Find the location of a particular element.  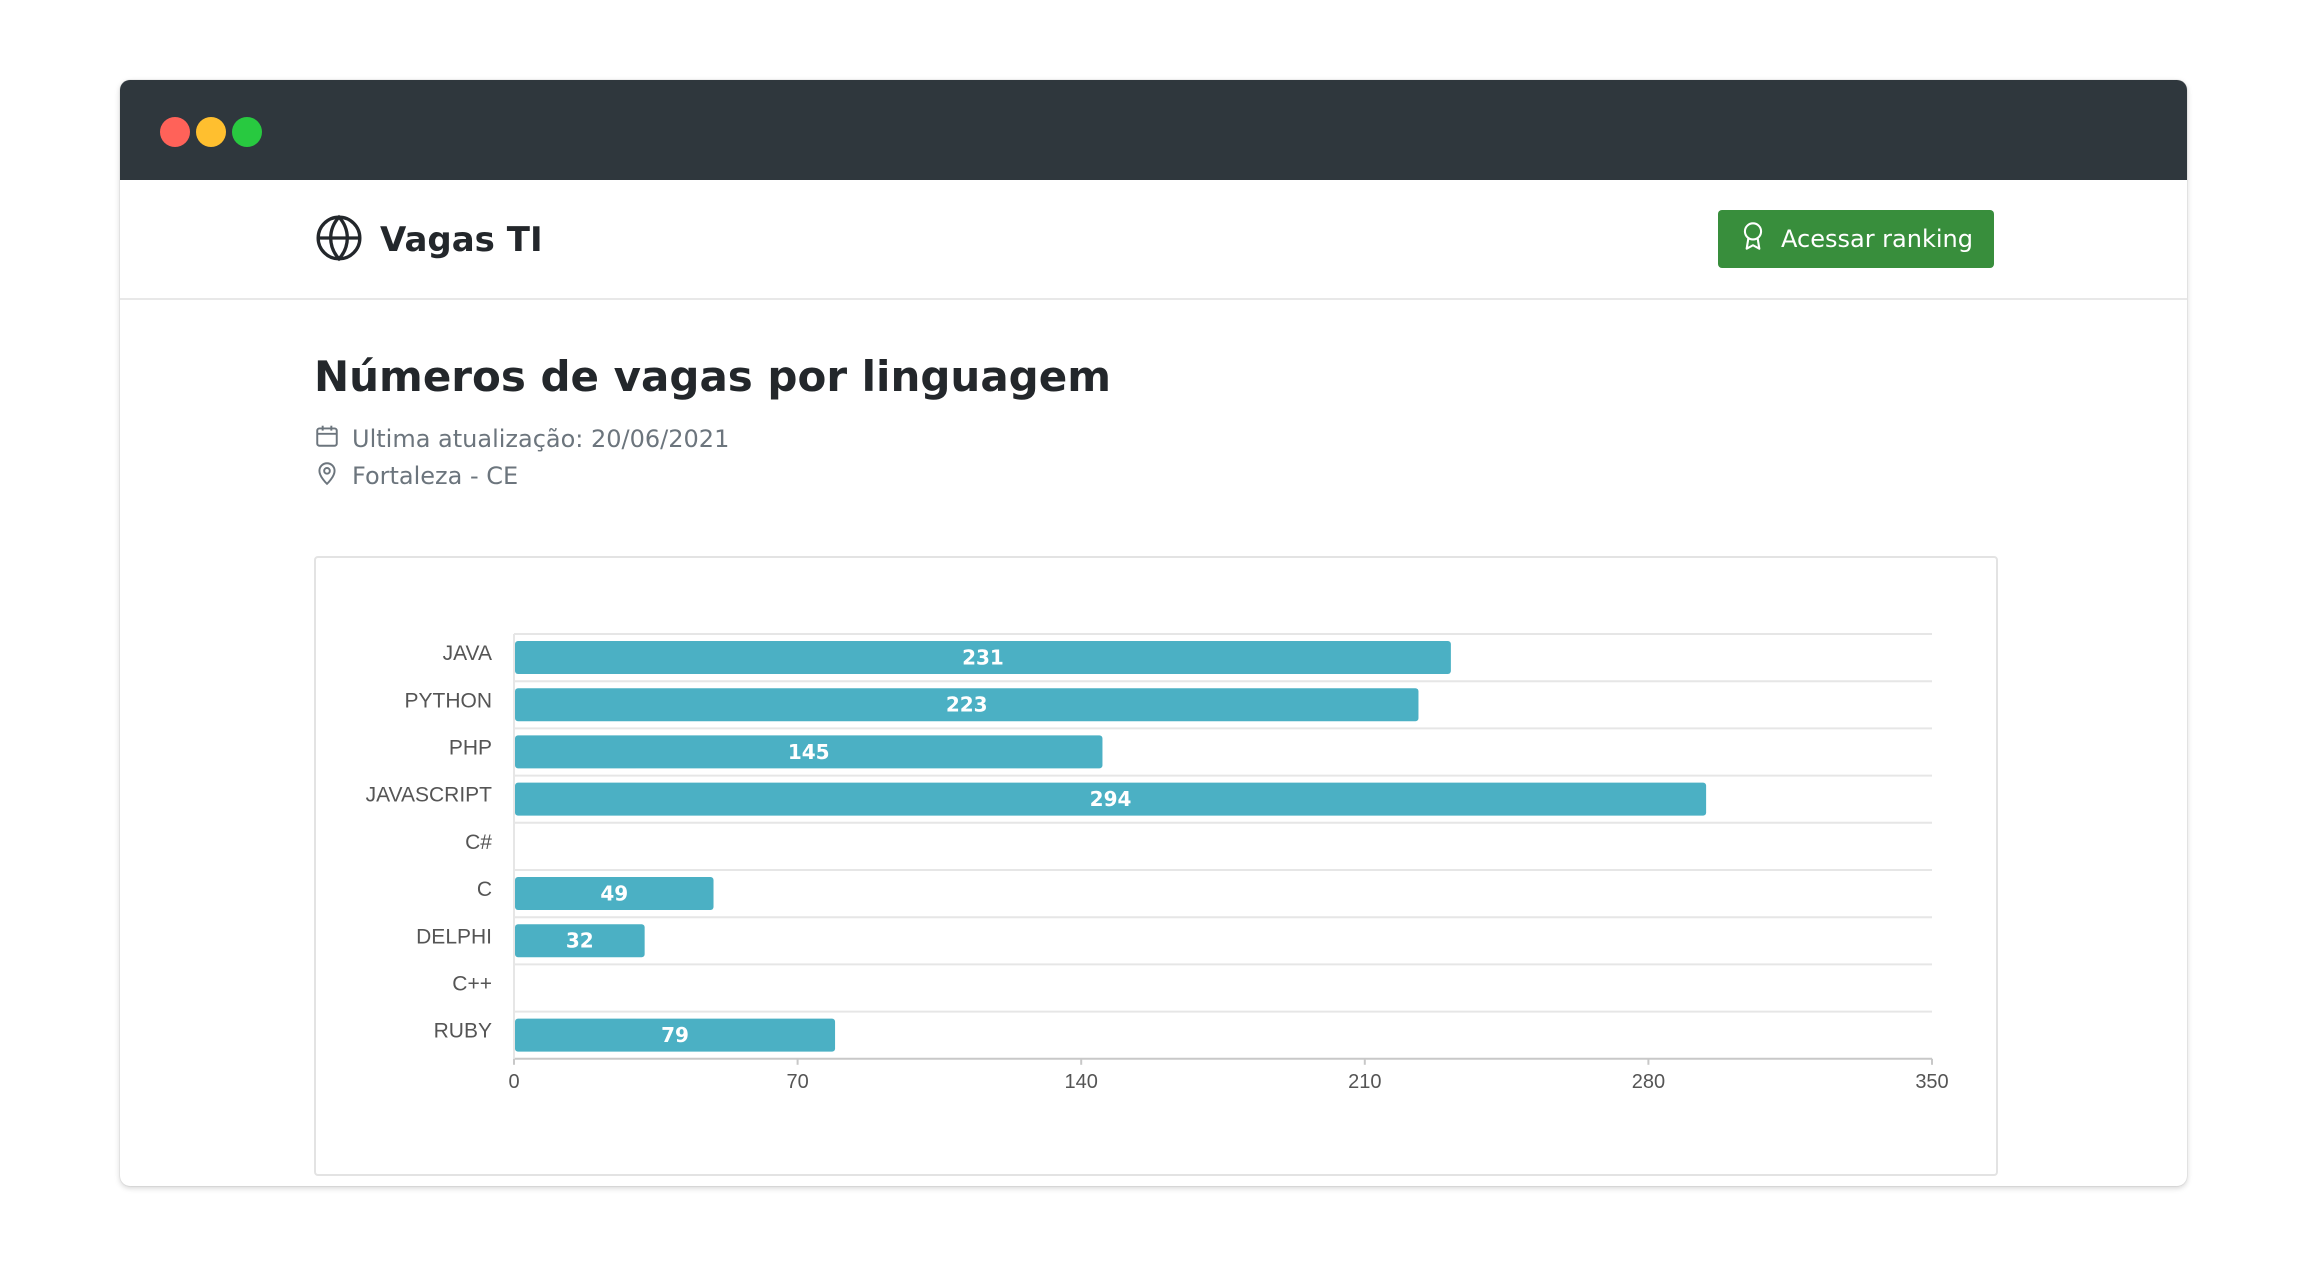

brand-name: Vagas TI is located at coordinates (461, 240).